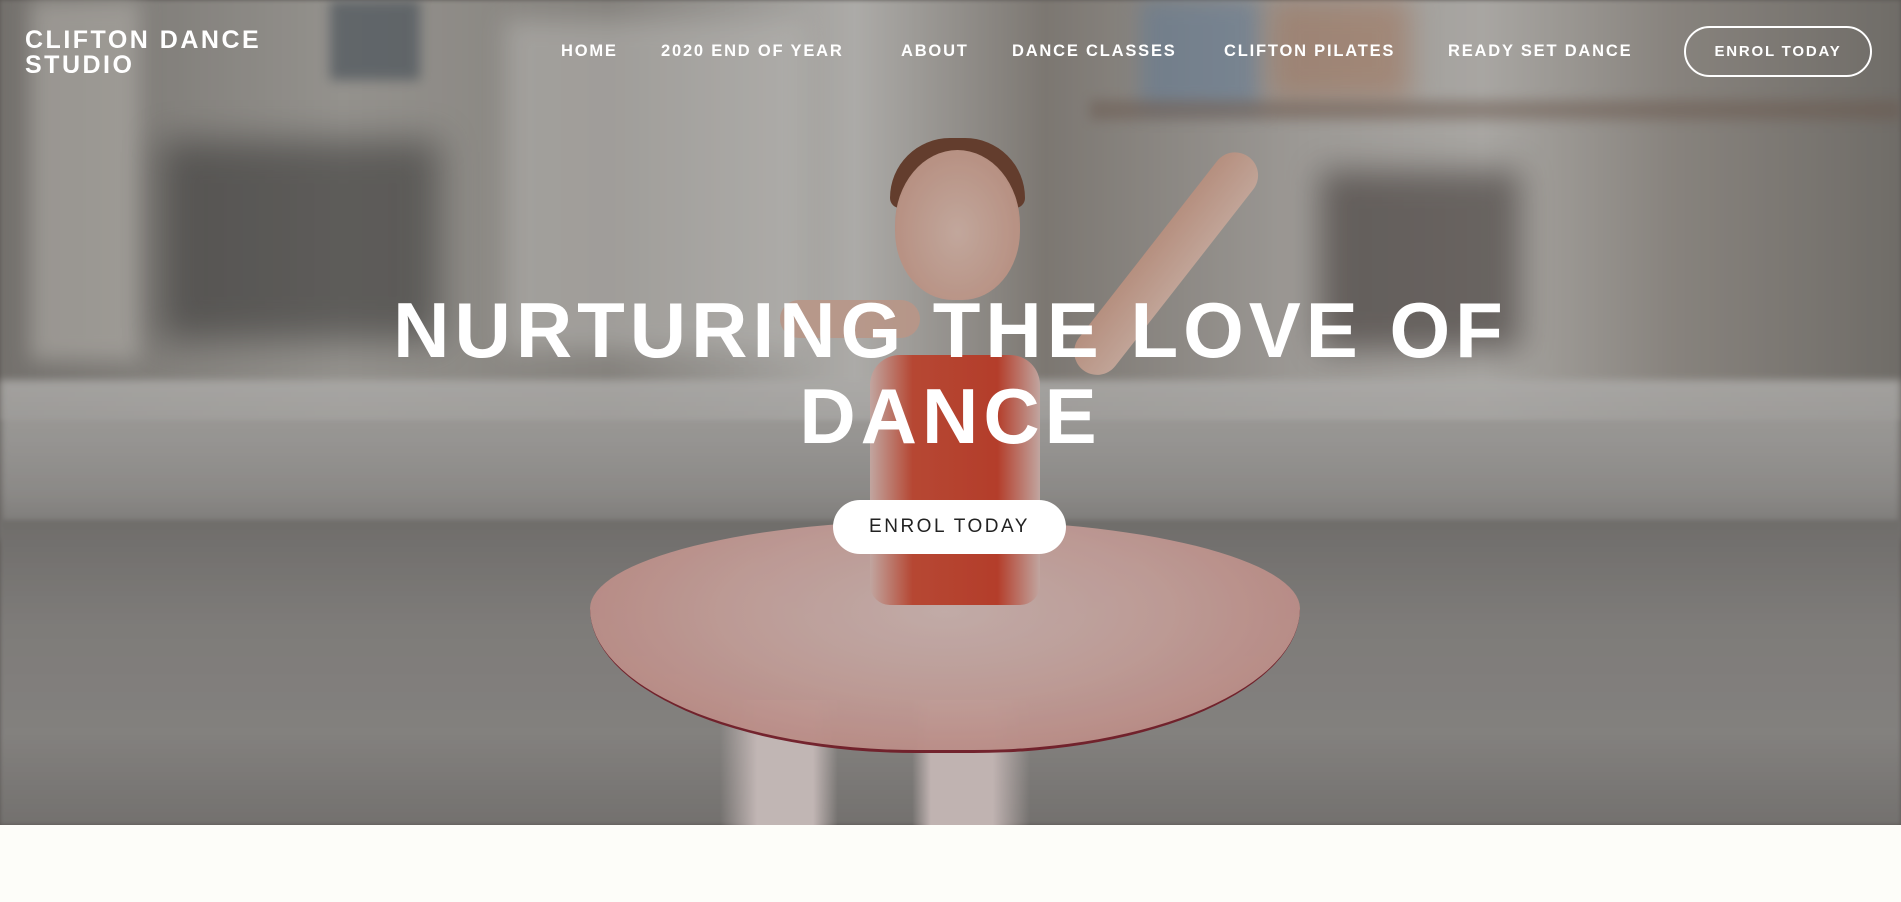 Image resolution: width=1901 pixels, height=902 pixels. What do you see at coordinates (589, 51) in the screenshot?
I see `nav-item-home: HOME` at bounding box center [589, 51].